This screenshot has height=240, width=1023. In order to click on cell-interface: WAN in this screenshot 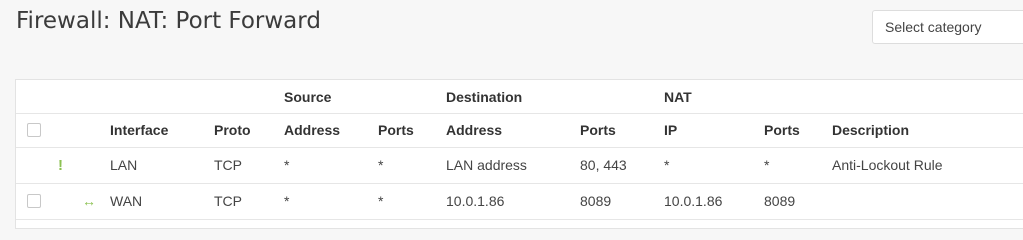, I will do `click(126, 201)`.